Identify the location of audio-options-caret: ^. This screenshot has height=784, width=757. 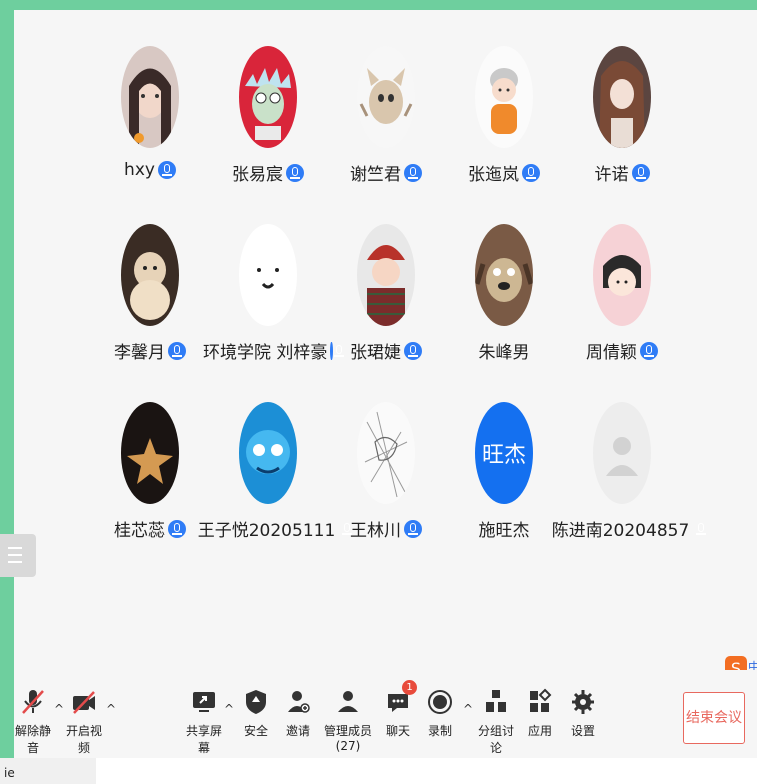
(59, 709).